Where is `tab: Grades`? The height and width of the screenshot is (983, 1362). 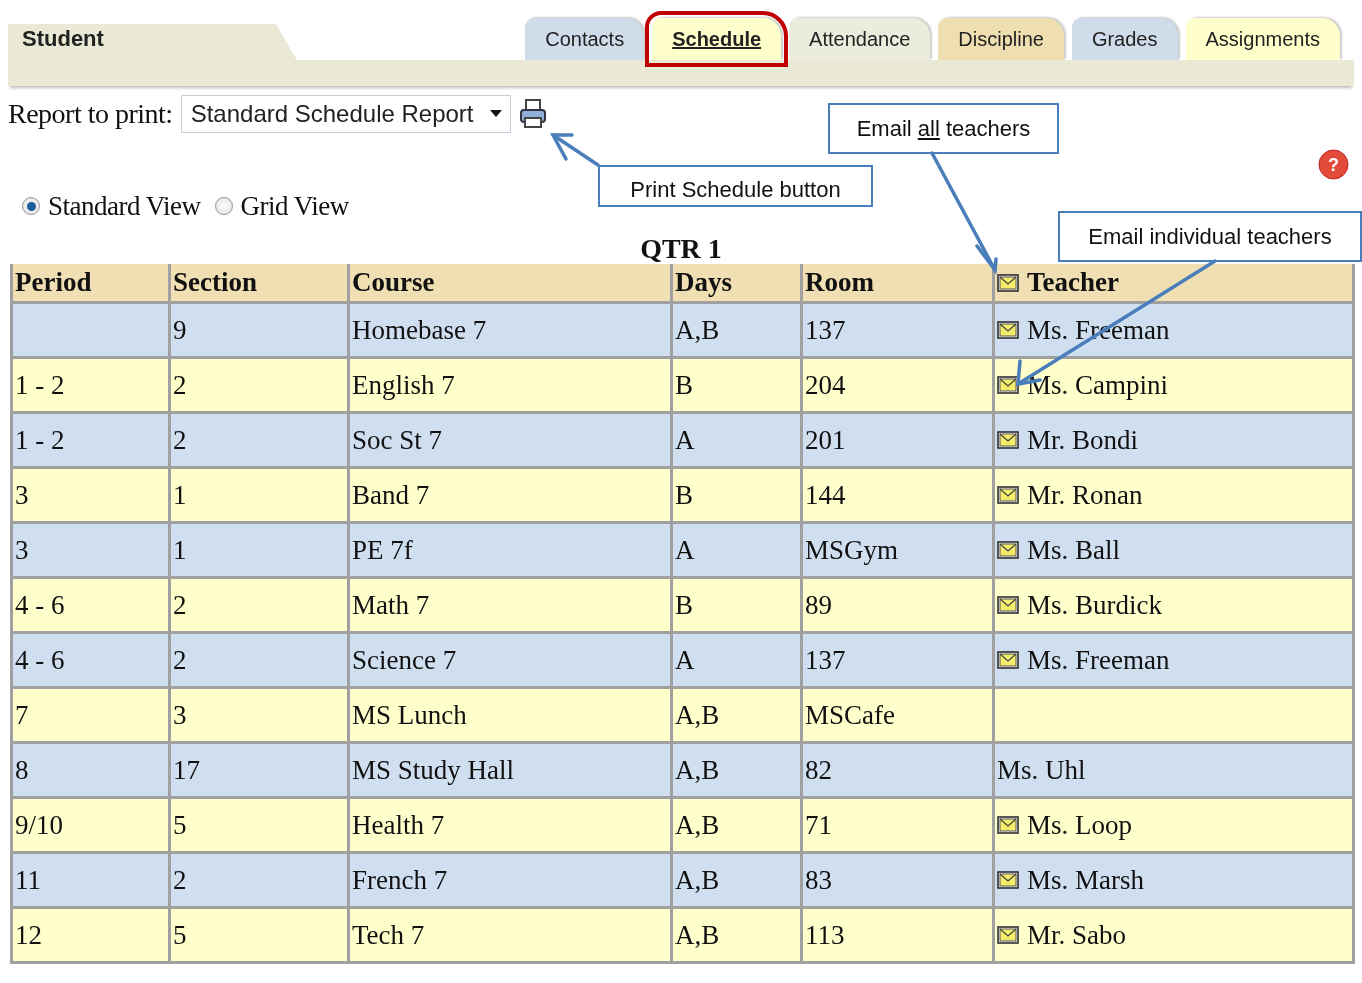
tab: Grades is located at coordinates (1124, 39).